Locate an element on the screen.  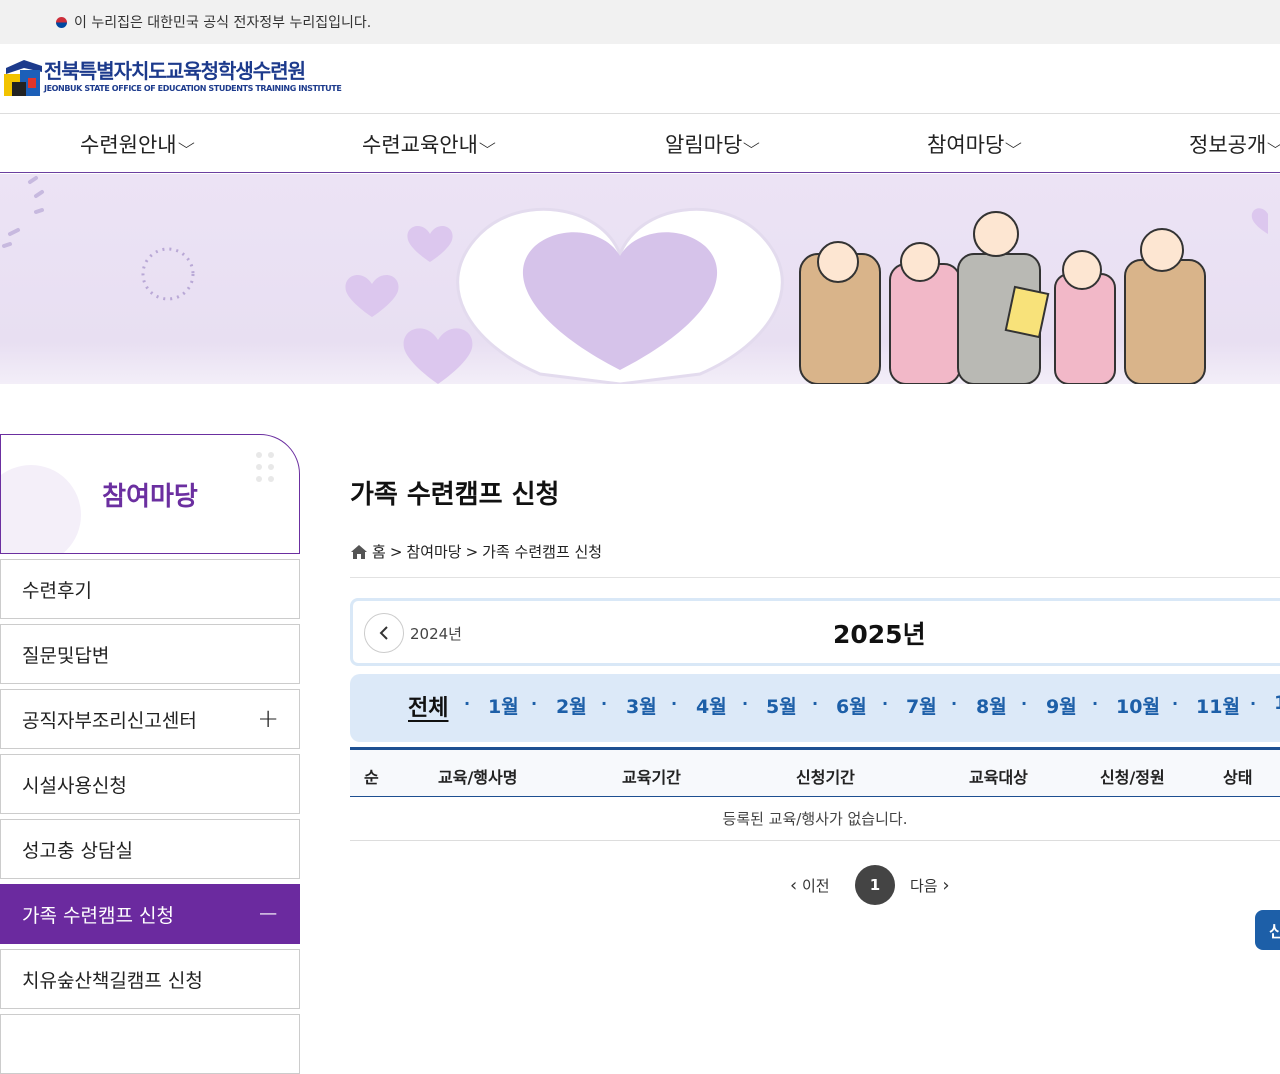
column-header-no: 순 is located at coordinates (371, 777).